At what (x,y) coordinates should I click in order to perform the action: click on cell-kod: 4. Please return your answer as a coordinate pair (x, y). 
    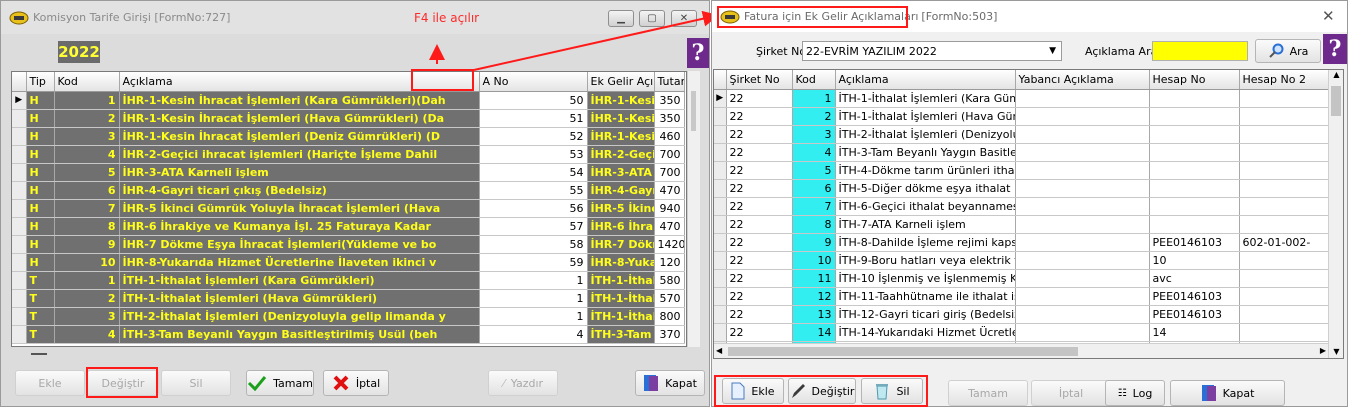
    Looking at the image, I should click on (87, 154).